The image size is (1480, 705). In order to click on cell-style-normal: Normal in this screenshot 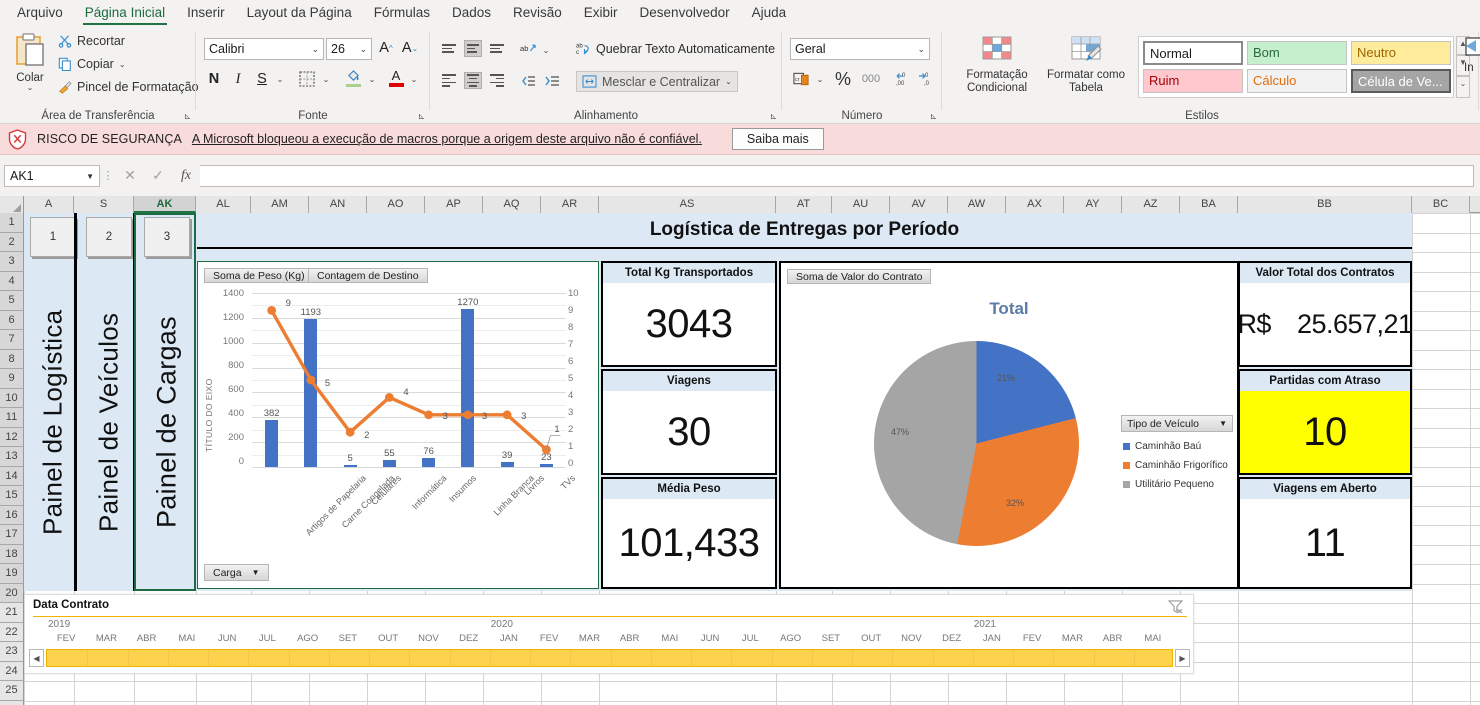, I will do `click(1193, 53)`.